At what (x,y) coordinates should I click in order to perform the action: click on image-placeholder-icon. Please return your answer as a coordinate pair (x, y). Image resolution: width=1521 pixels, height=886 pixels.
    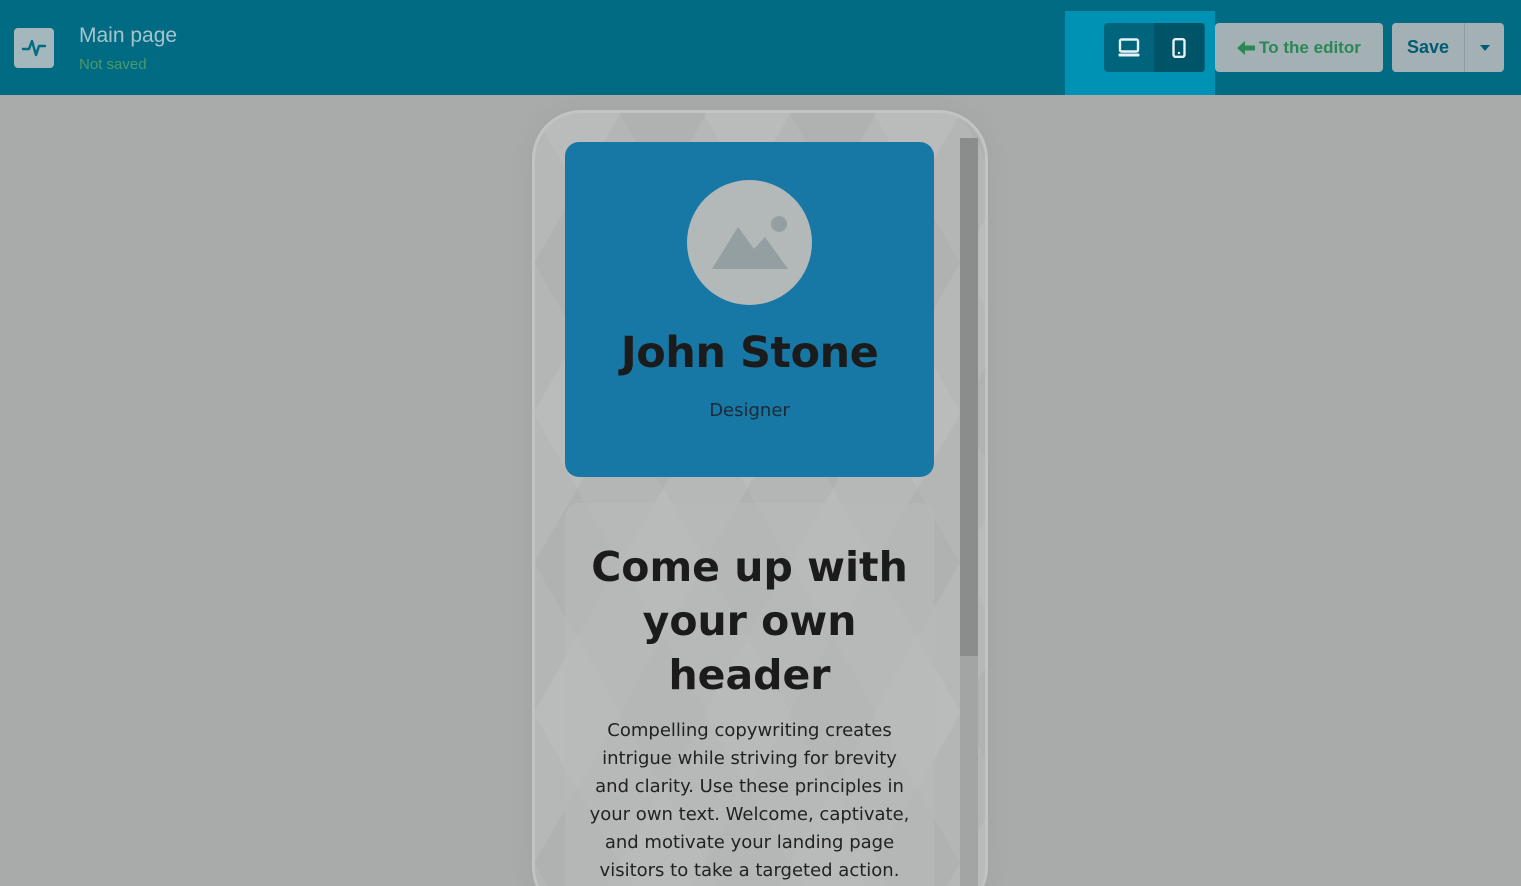
    Looking at the image, I should click on (749, 242).